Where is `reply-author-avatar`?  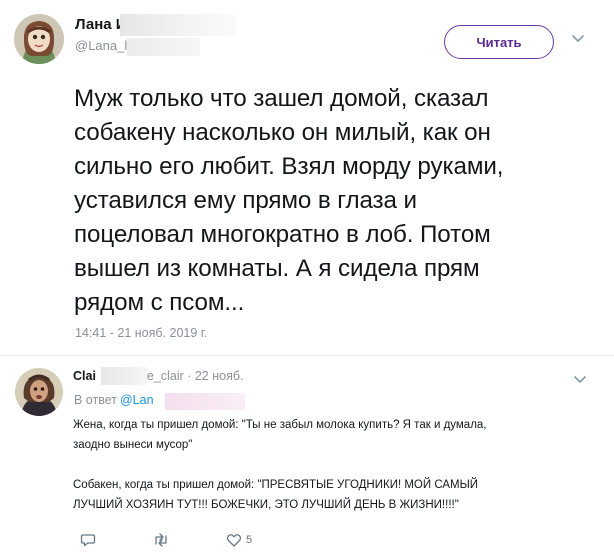 reply-author-avatar is located at coordinates (39, 392).